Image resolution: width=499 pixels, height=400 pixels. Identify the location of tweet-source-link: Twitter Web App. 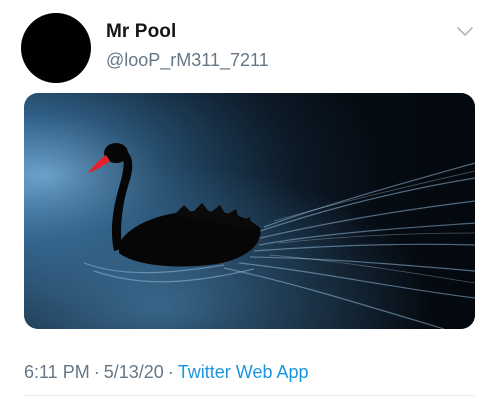
(243, 372).